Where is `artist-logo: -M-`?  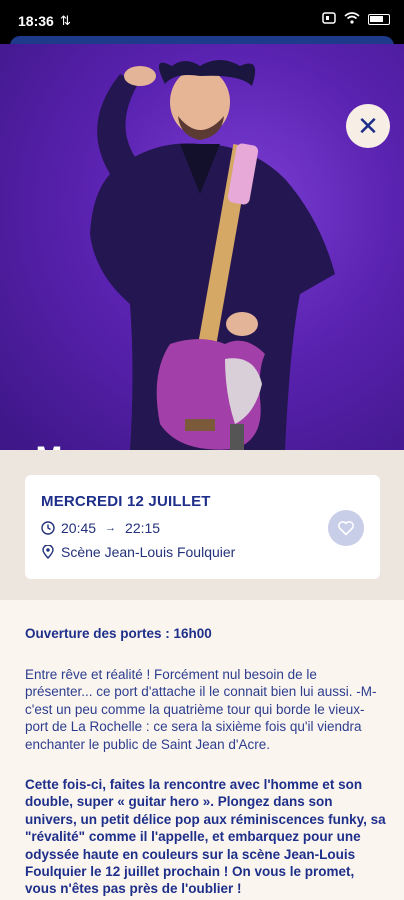 artist-logo: -M- is located at coordinates (49, 445).